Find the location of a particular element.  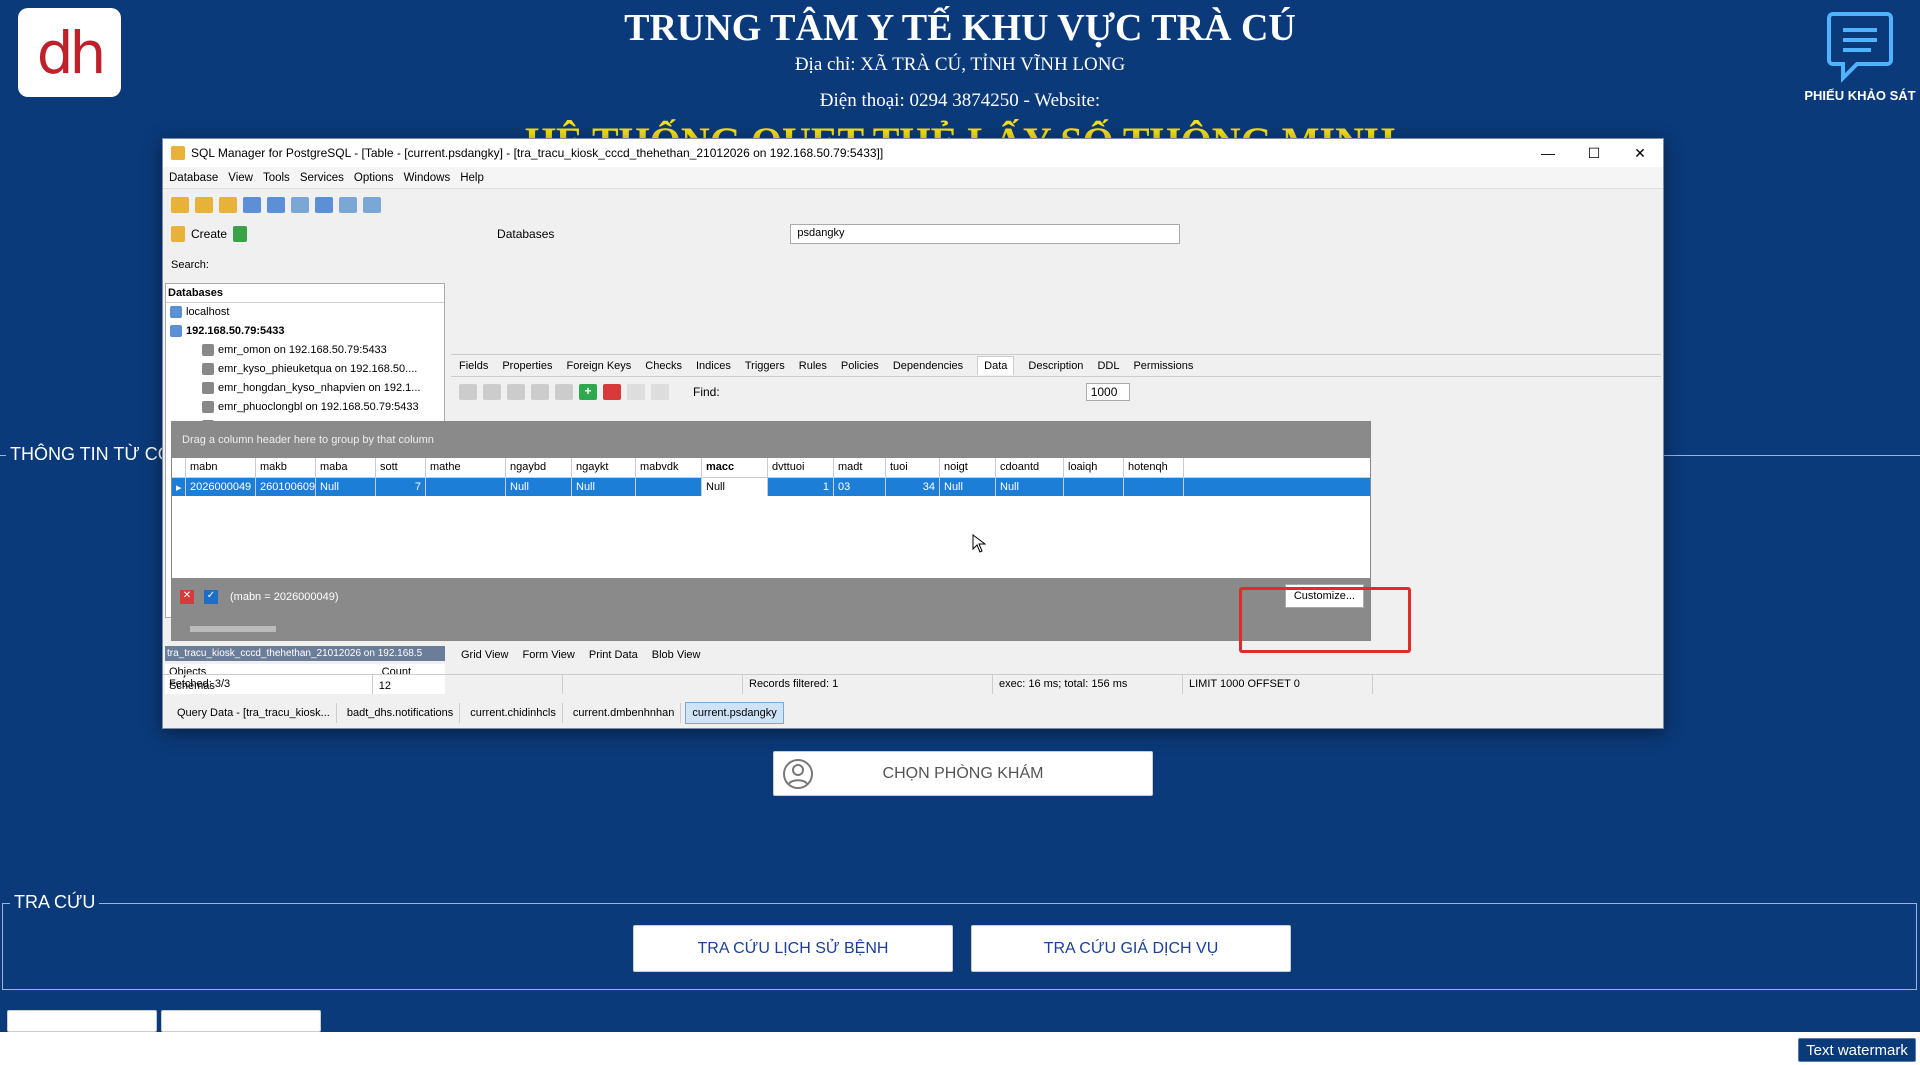

cell-ngaykt: Null is located at coordinates (604, 487).